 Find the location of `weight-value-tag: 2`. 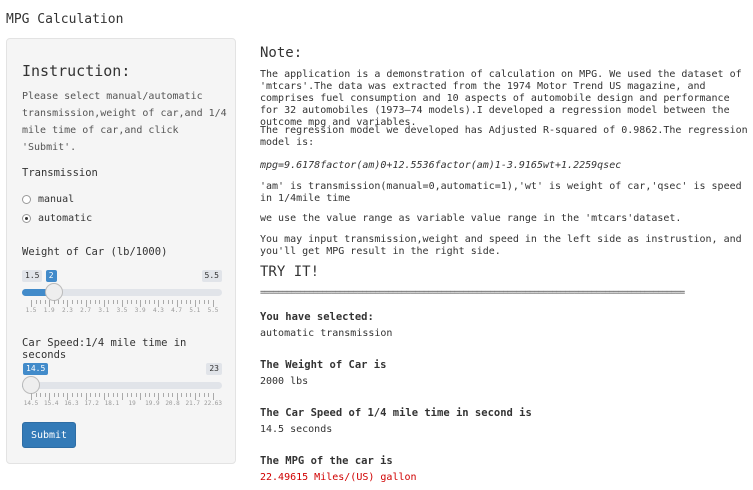

weight-value-tag: 2 is located at coordinates (51, 276).